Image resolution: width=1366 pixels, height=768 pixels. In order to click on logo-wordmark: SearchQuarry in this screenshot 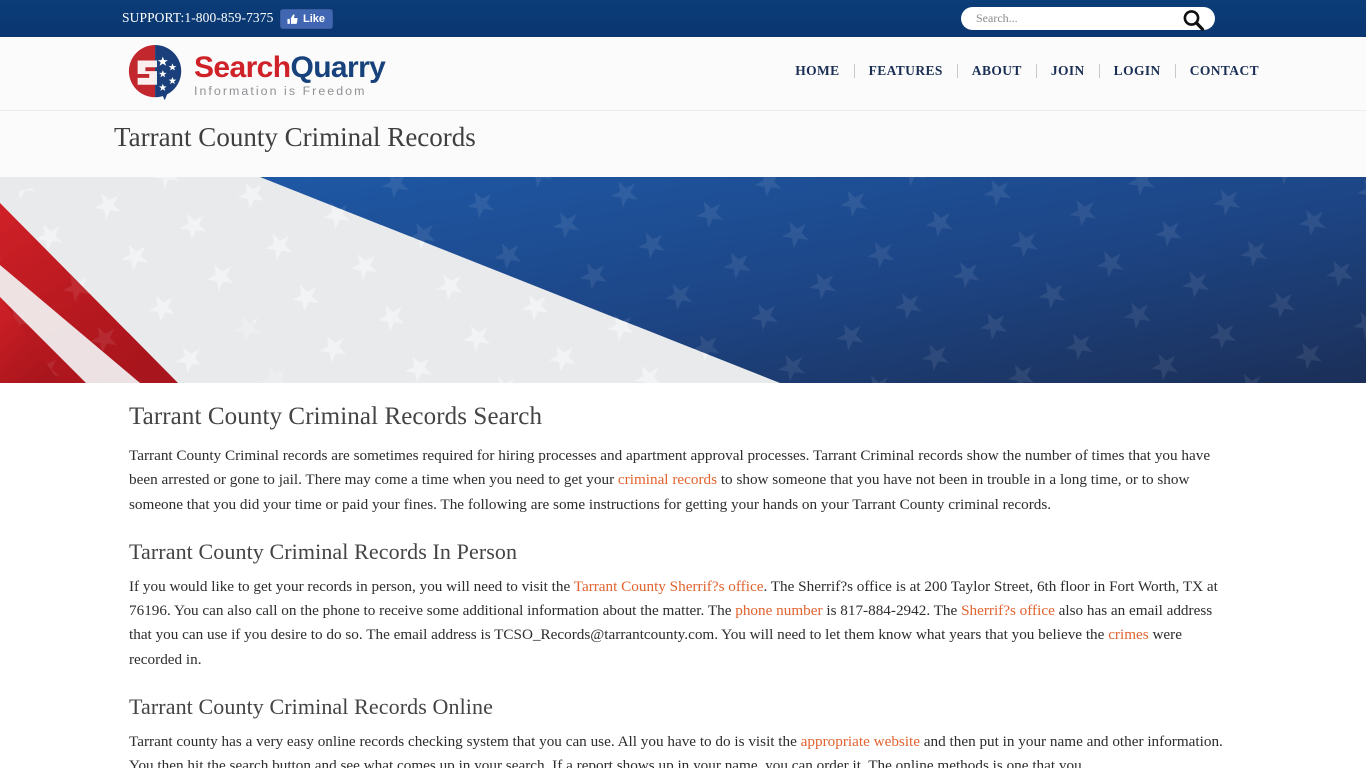, I will do `click(290, 67)`.